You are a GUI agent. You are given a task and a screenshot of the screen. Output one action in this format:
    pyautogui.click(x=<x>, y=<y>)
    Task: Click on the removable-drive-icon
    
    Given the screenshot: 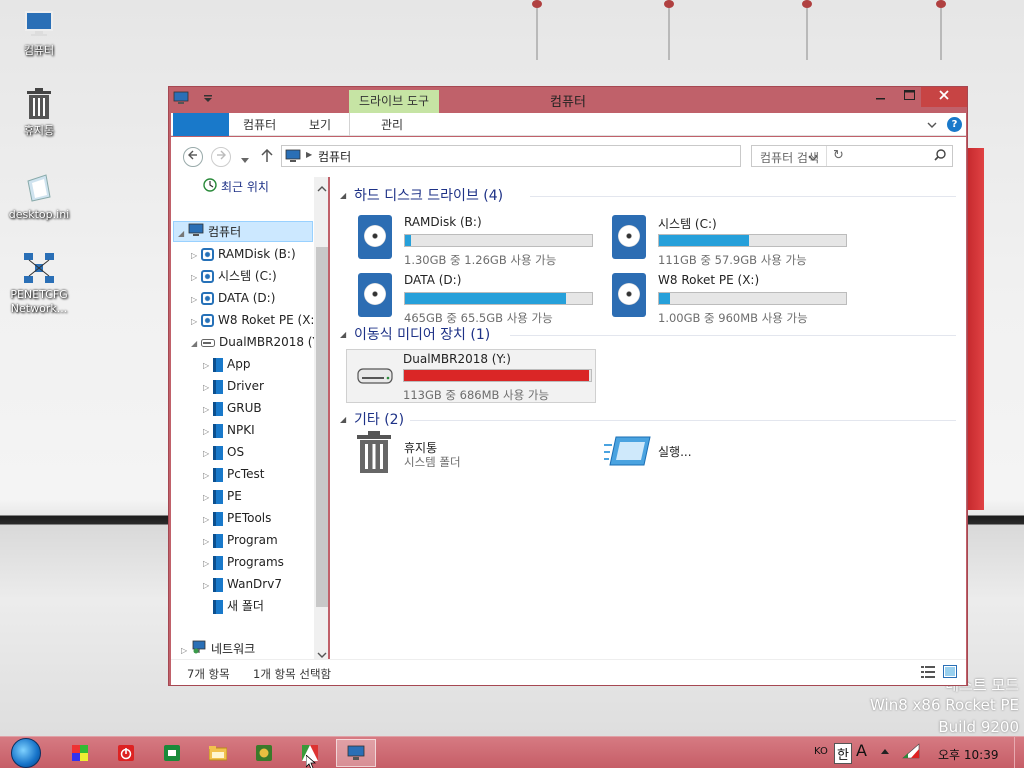 What is the action you would take?
    pyautogui.click(x=375, y=377)
    